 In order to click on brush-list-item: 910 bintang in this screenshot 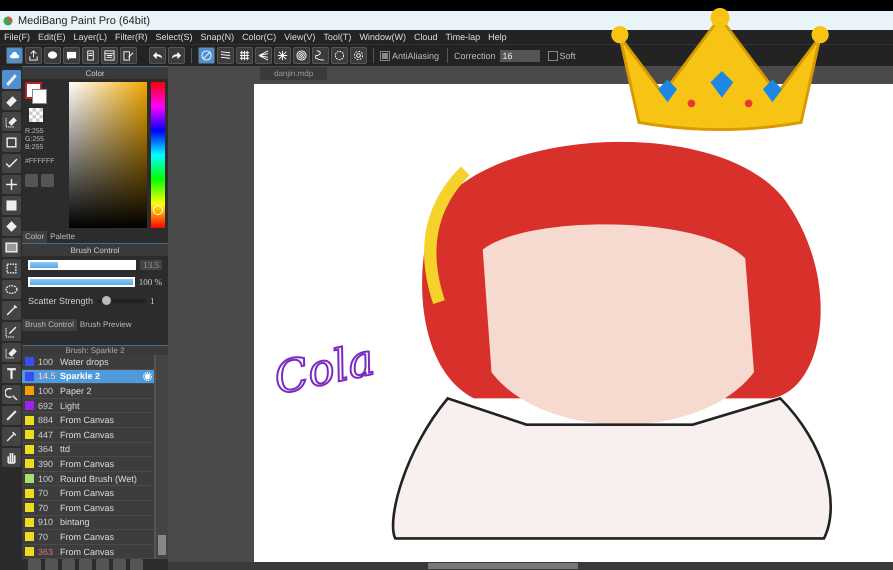, I will do `click(88, 523)`.